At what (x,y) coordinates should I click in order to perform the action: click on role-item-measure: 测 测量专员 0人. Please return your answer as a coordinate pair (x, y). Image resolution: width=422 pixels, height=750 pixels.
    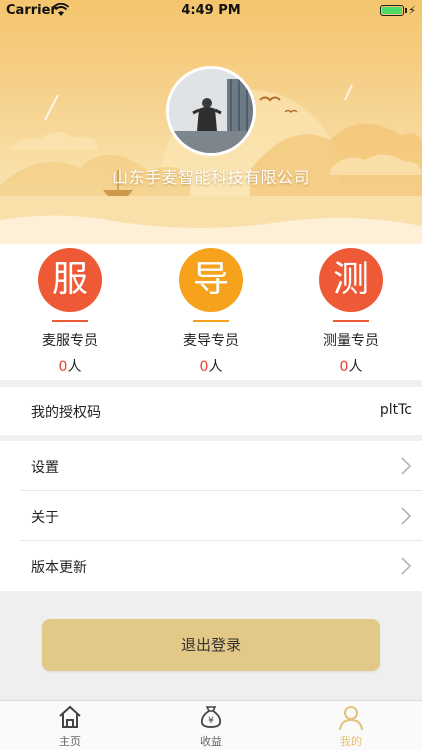
    Looking at the image, I should click on (351, 312).